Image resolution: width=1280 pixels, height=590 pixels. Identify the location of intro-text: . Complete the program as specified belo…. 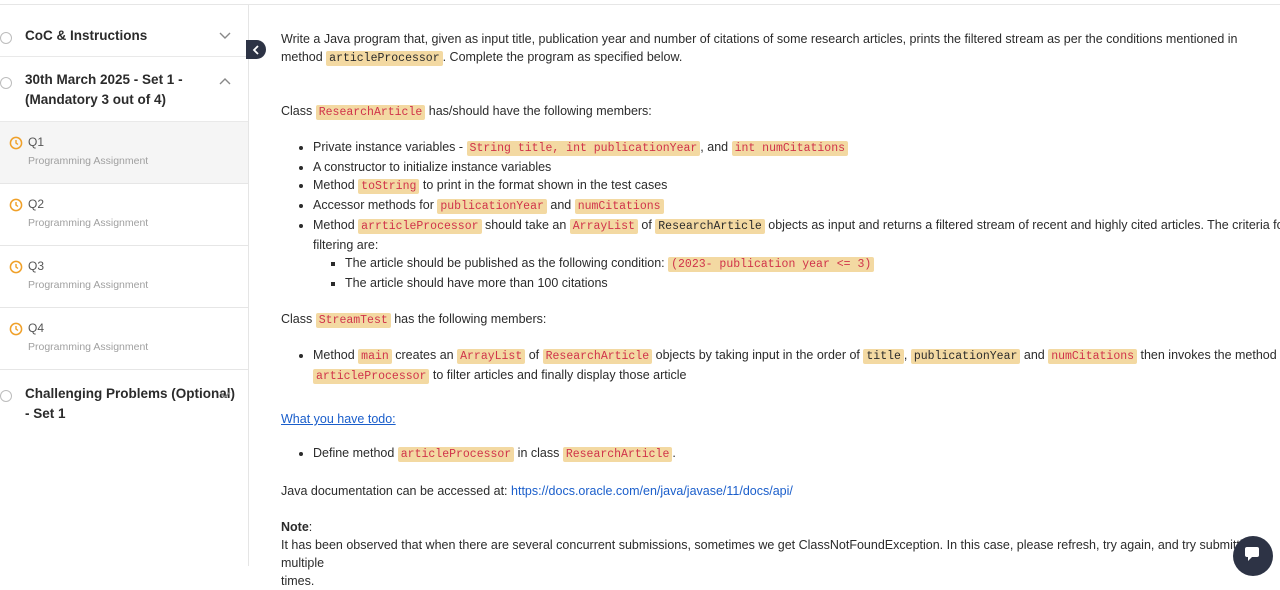
(562, 57).